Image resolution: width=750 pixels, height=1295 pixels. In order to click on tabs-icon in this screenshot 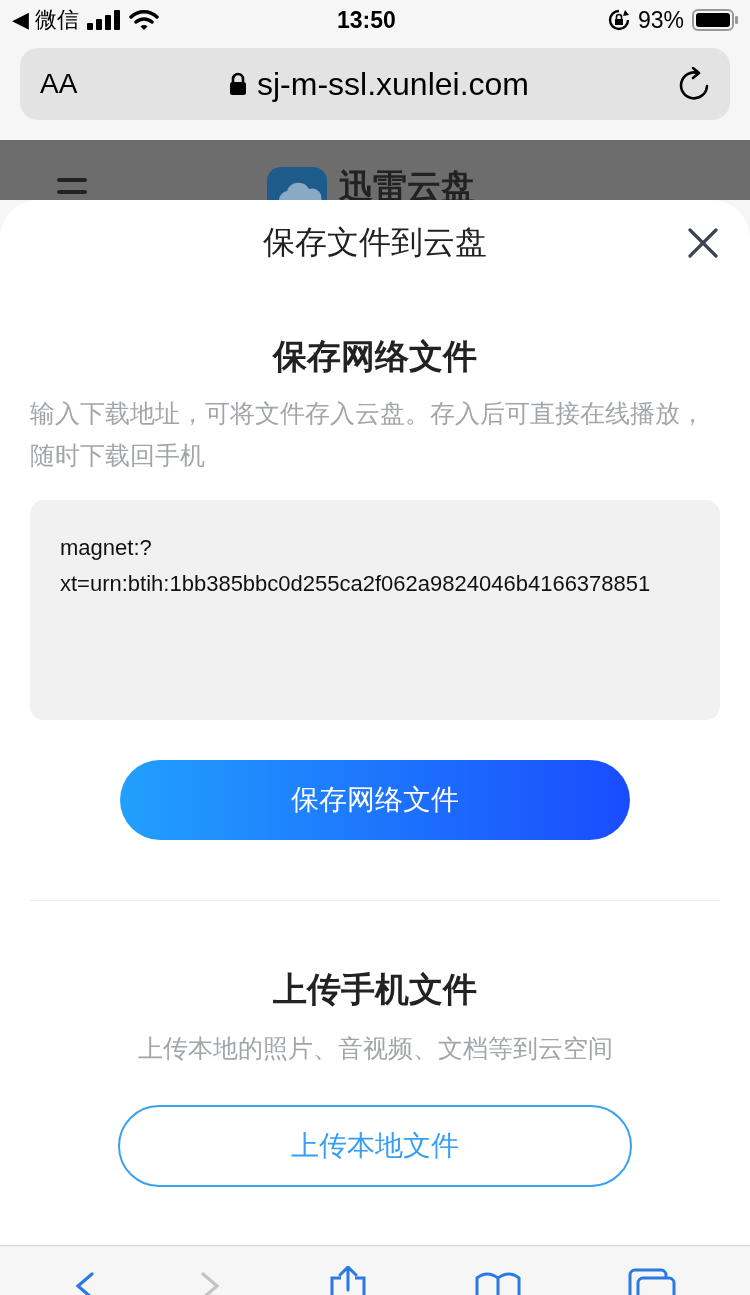, I will do `click(652, 1281)`.